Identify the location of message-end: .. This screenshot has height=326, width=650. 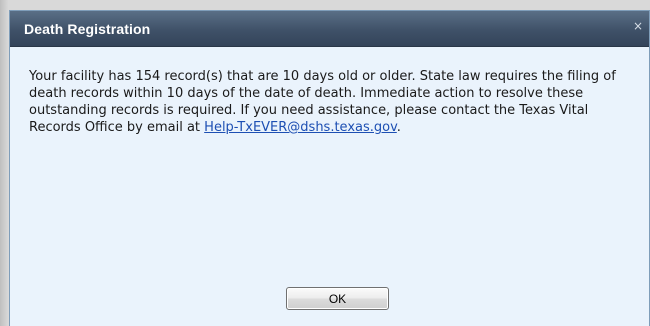
(398, 127).